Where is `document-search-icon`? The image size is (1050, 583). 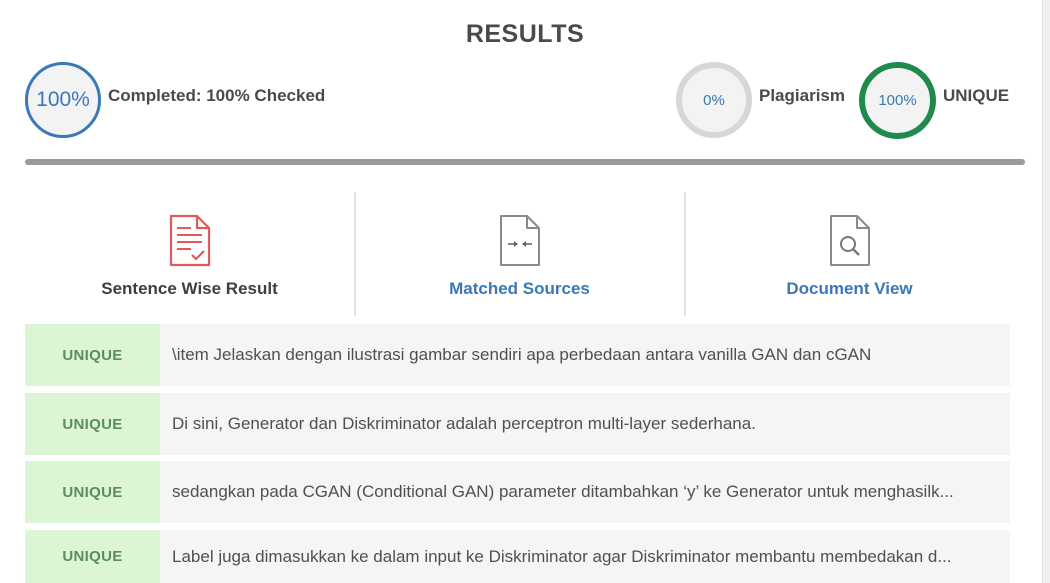
document-search-icon is located at coordinates (849, 240).